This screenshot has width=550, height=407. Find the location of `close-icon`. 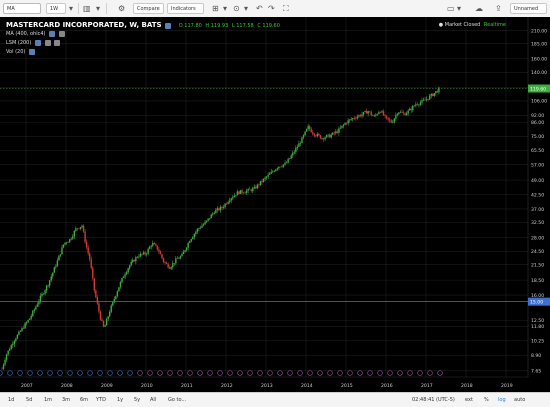

close-icon is located at coordinates (57, 42).